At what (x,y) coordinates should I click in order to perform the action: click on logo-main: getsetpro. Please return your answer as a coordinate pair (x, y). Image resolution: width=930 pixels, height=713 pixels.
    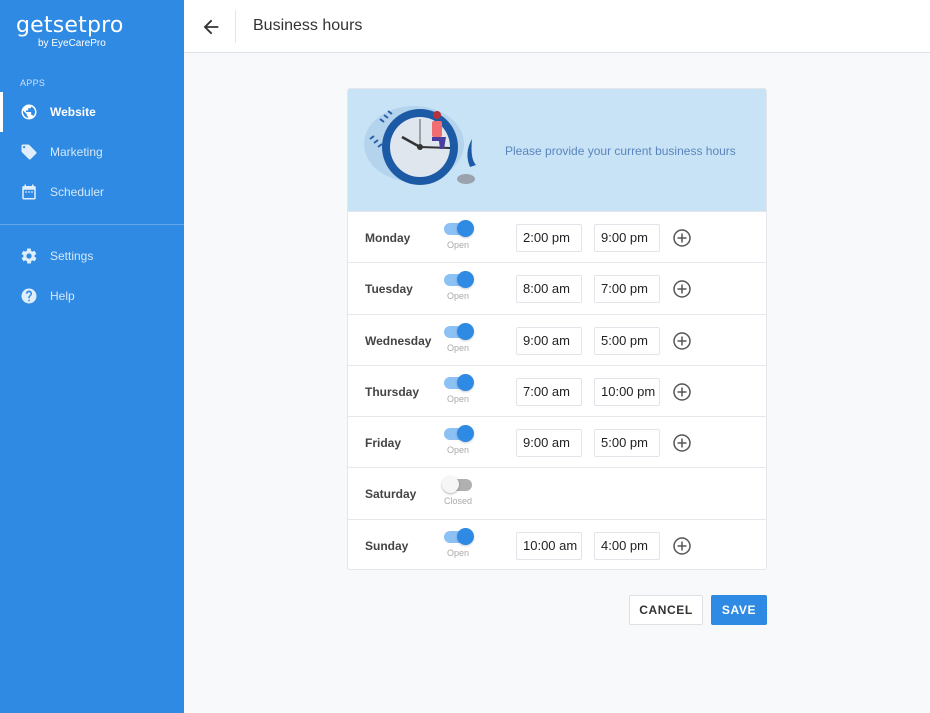
    Looking at the image, I should click on (70, 25).